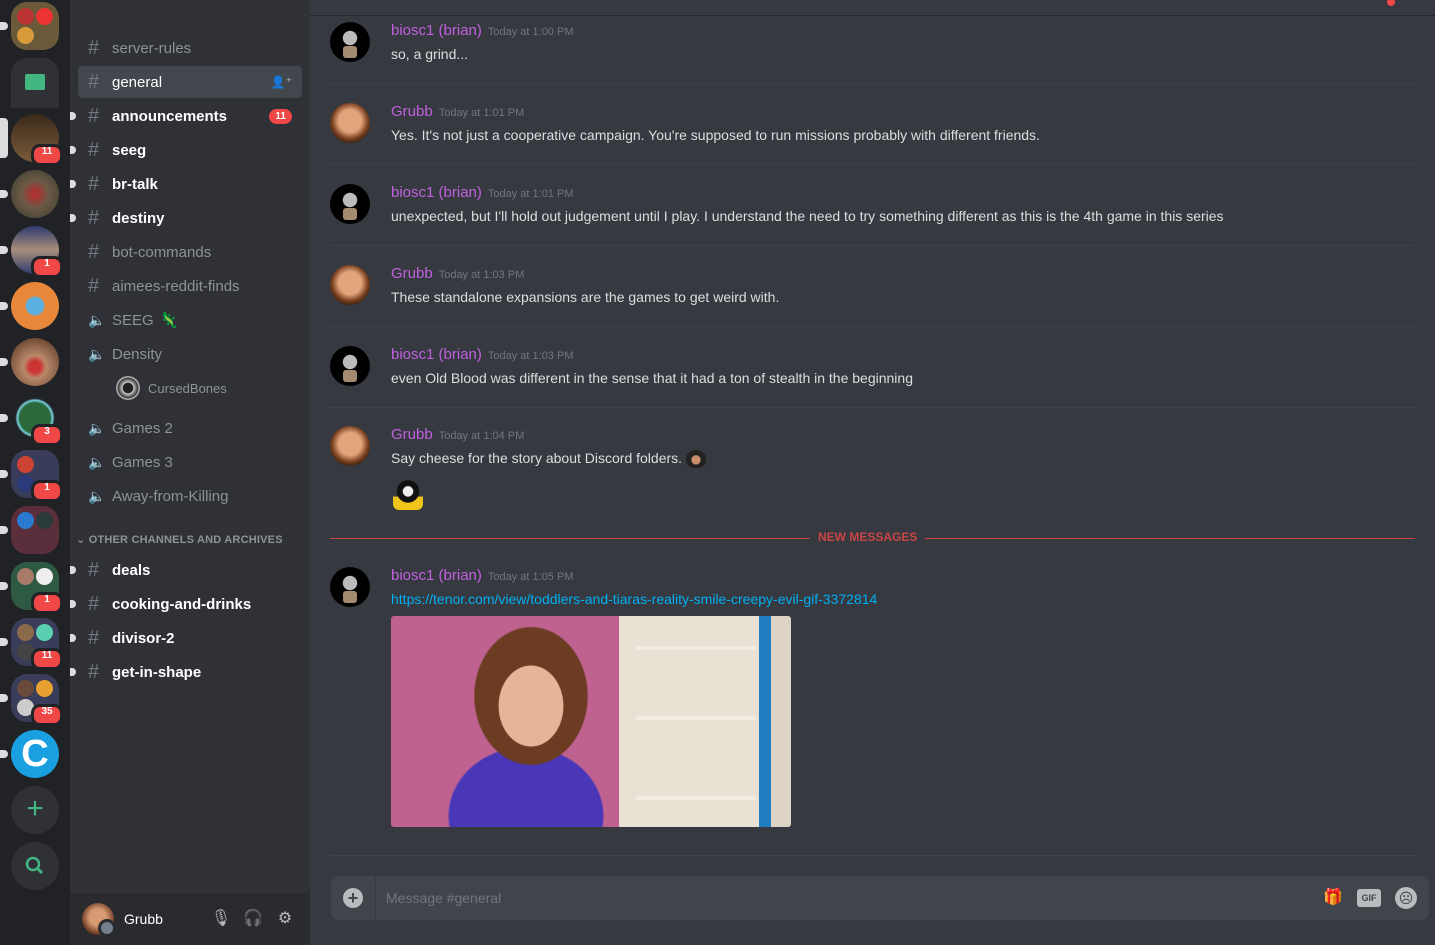 This screenshot has width=1435, height=945. Describe the element at coordinates (853, 898) in the screenshot. I see `message-input` at that location.